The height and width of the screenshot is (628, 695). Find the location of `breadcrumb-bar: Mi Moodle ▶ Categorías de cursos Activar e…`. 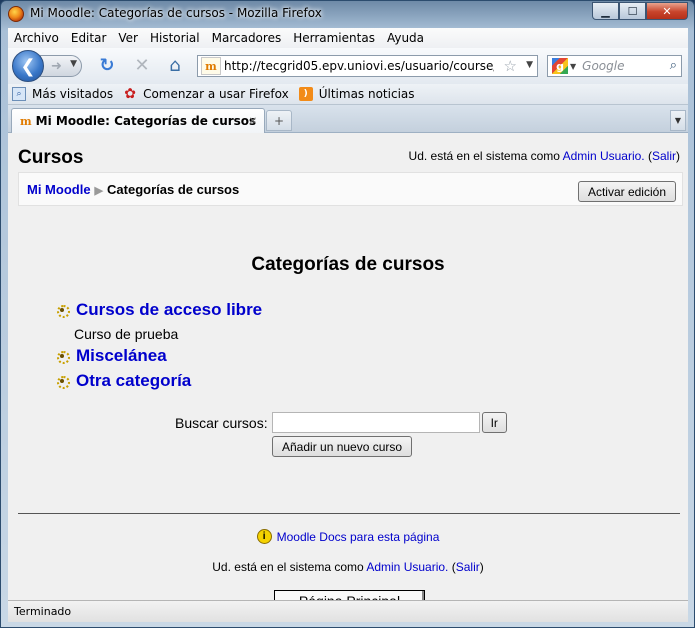

breadcrumb-bar: Mi Moodle ▶ Categorías de cursos Activar e… is located at coordinates (350, 189).